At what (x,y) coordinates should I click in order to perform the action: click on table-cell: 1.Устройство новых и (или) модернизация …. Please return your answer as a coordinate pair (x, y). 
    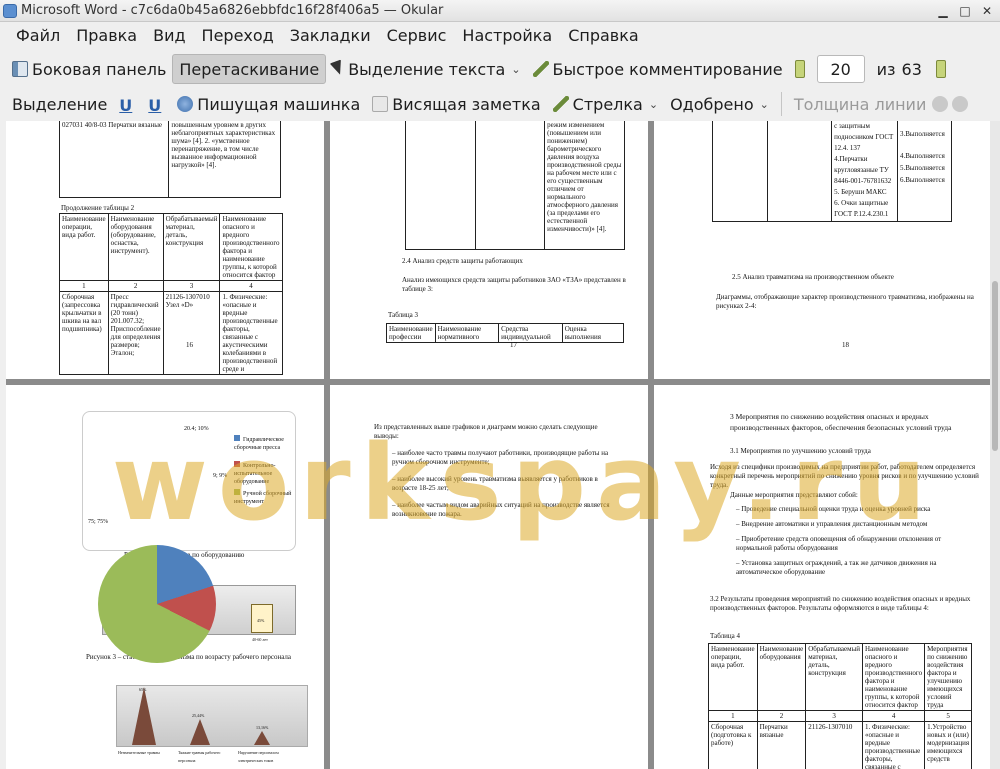
    Looking at the image, I should click on (948, 745).